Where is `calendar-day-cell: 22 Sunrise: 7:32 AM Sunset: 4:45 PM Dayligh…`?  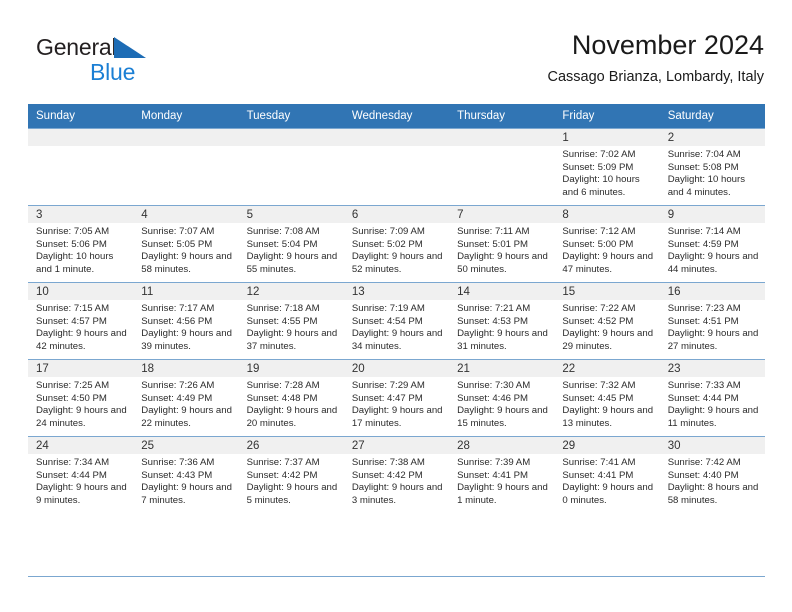 calendar-day-cell: 22 Sunrise: 7:32 AM Sunset: 4:45 PM Dayligh… is located at coordinates (607, 398).